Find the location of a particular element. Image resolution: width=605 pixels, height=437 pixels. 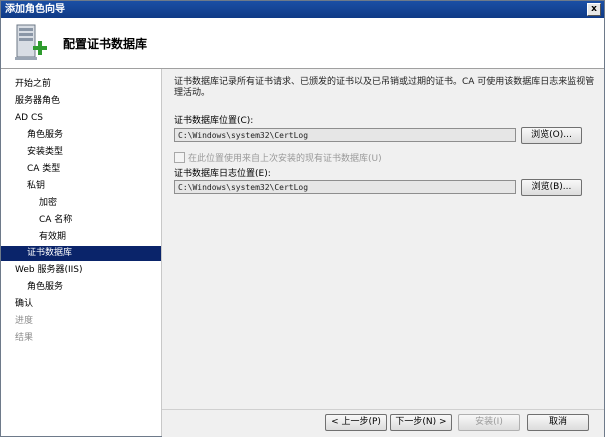

use-existing-db-checkbox is located at coordinates (179, 157).